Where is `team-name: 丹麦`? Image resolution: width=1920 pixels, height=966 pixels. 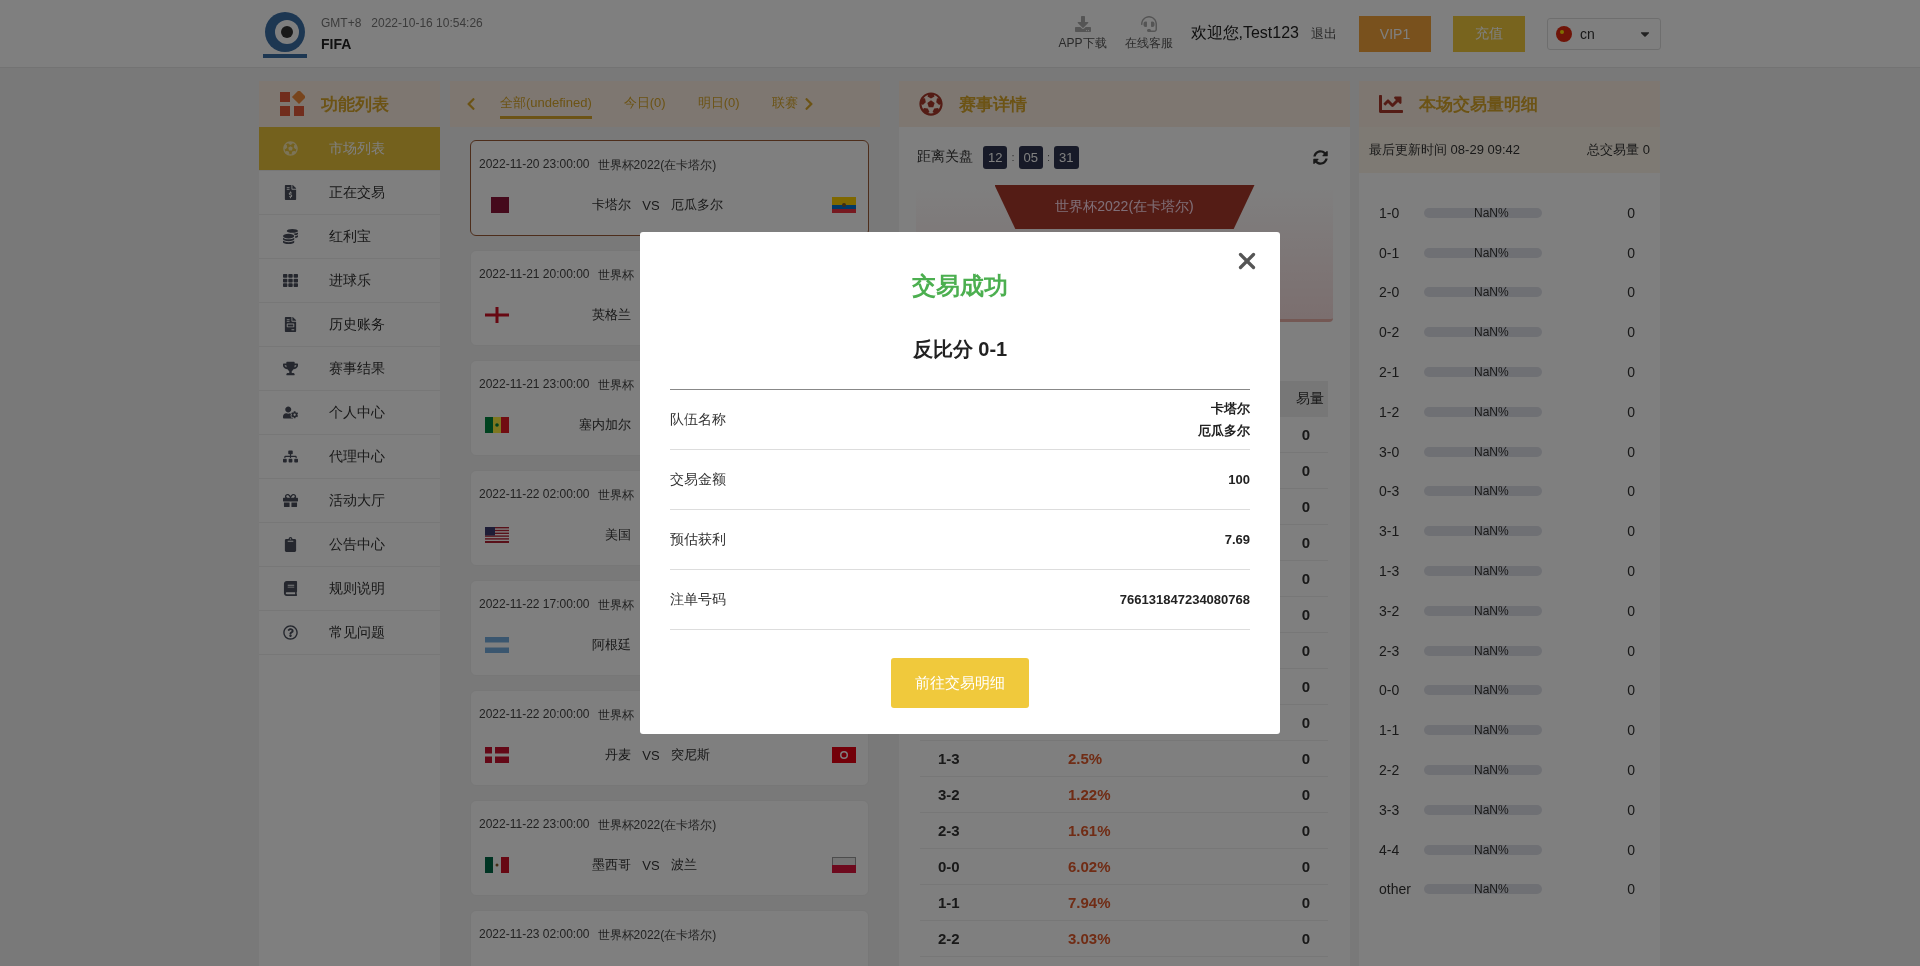
team-name: 丹麦 is located at coordinates (618, 755).